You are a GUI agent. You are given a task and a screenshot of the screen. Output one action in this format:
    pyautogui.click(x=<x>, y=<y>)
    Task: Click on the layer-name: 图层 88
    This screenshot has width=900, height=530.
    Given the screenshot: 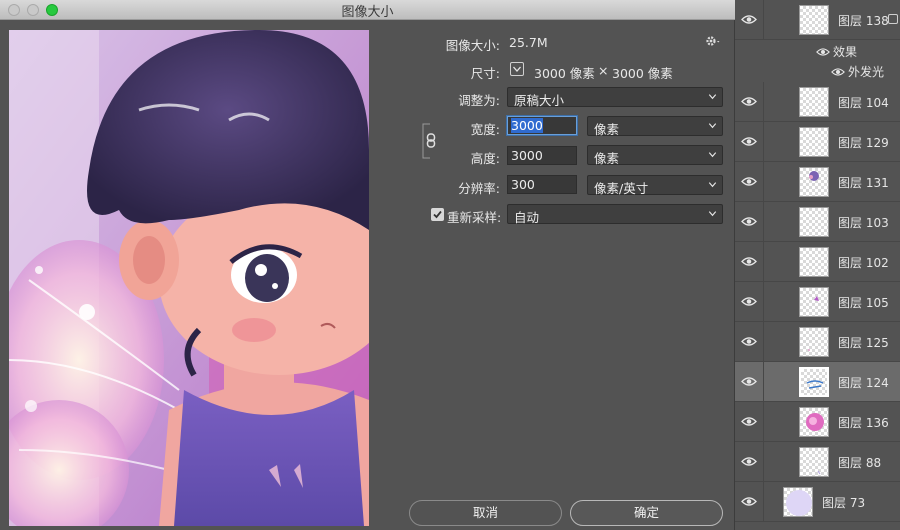 What is the action you would take?
    pyautogui.click(x=859, y=462)
    